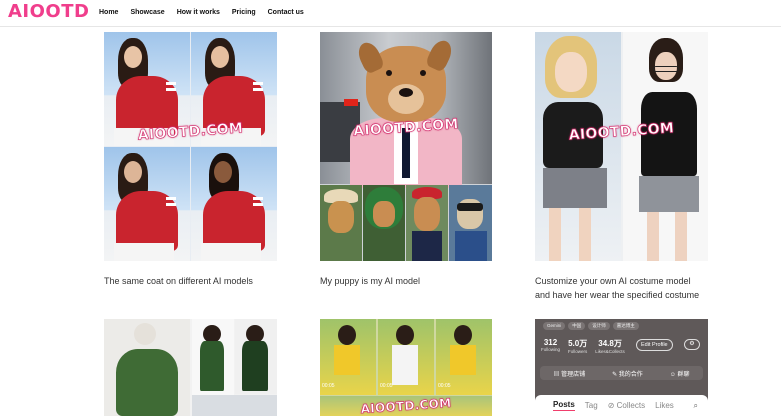  I want to click on settings-icon: ⚙, so click(692, 344).